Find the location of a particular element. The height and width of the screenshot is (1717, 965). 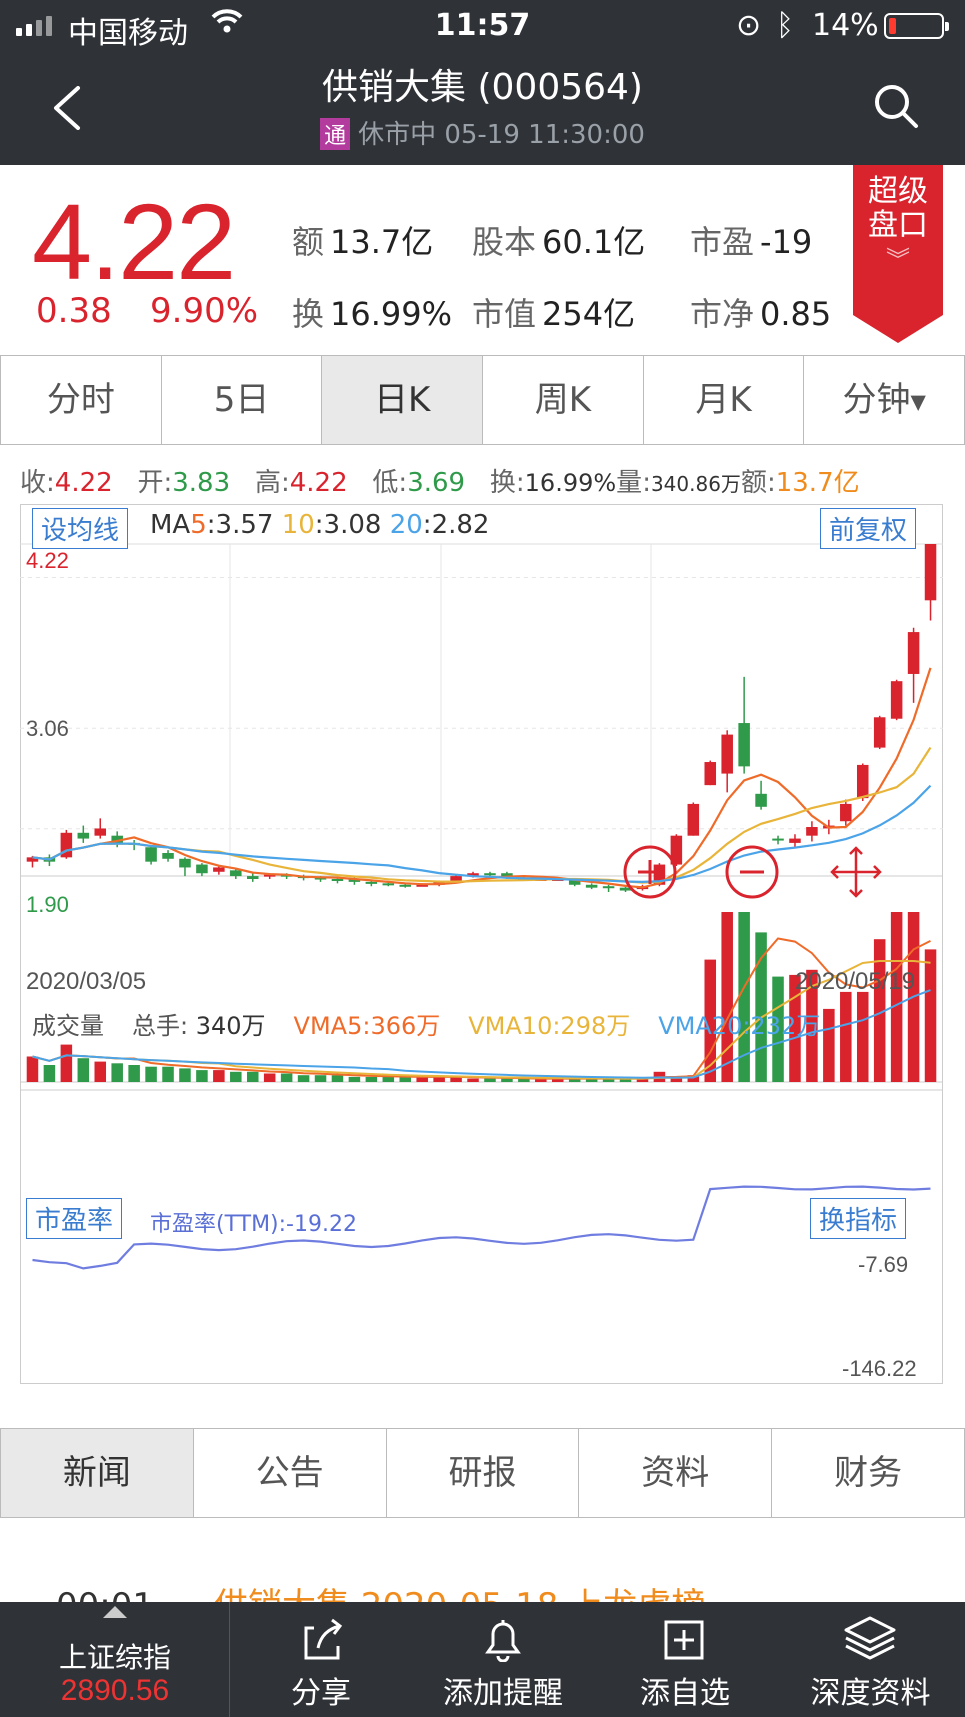

add-square-icon is located at coordinates (684, 1640).